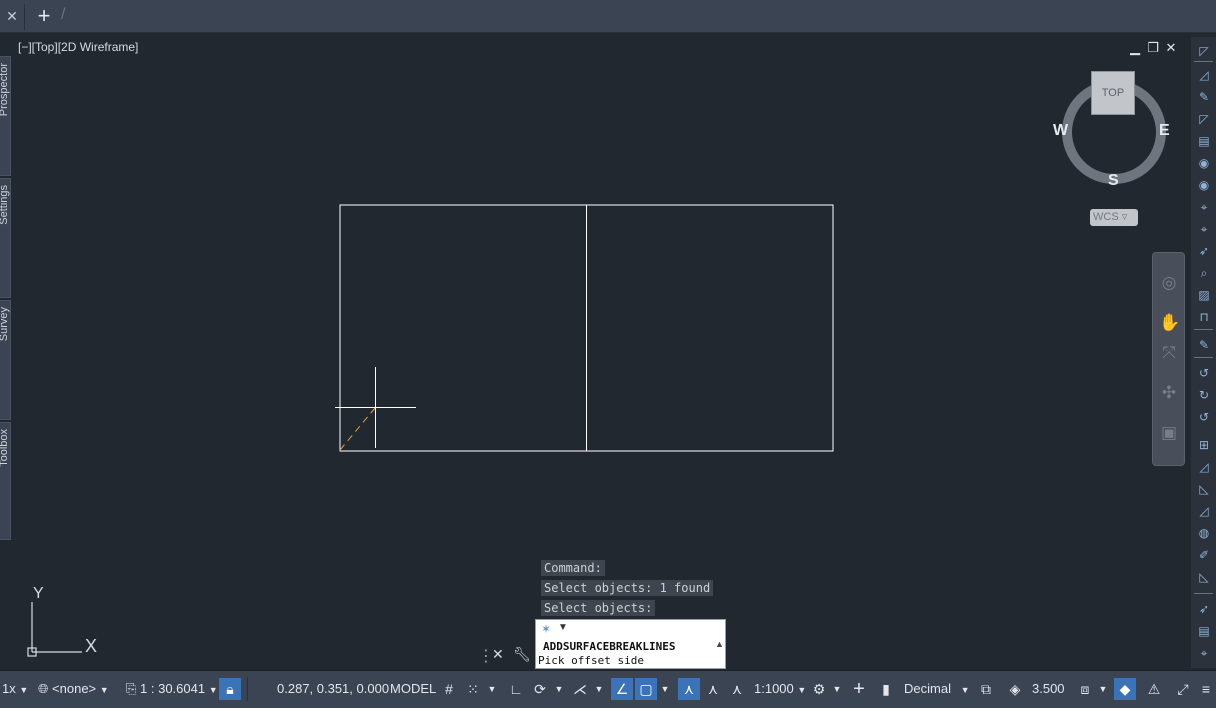 The width and height of the screenshot is (1216, 708). I want to click on stack-tool-icon: ▤, so click(1204, 631).